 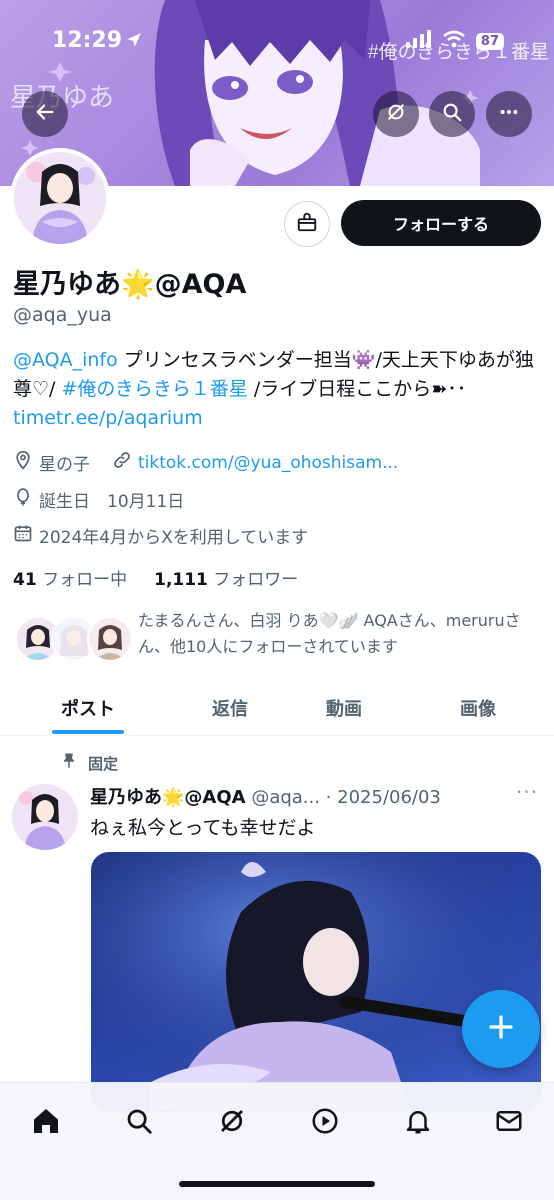 What do you see at coordinates (110, 639) in the screenshot?
I see `known-follower-avatar` at bounding box center [110, 639].